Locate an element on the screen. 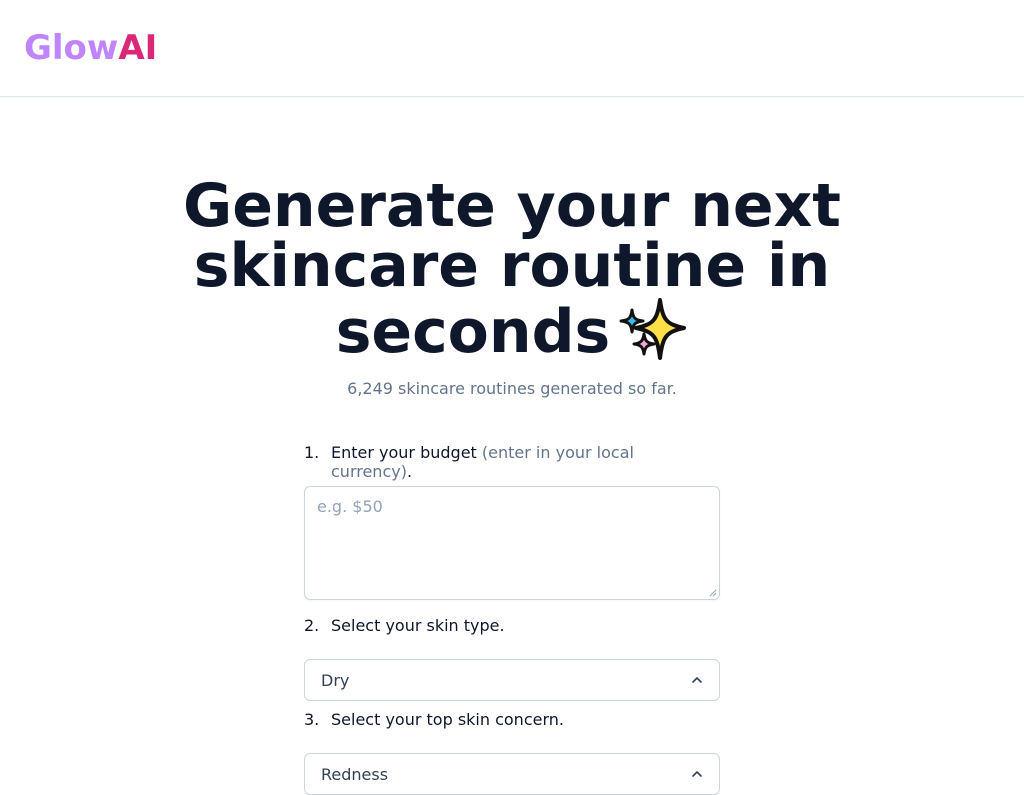 This screenshot has height=795, width=1024. step-3-number: 3. is located at coordinates (312, 719).